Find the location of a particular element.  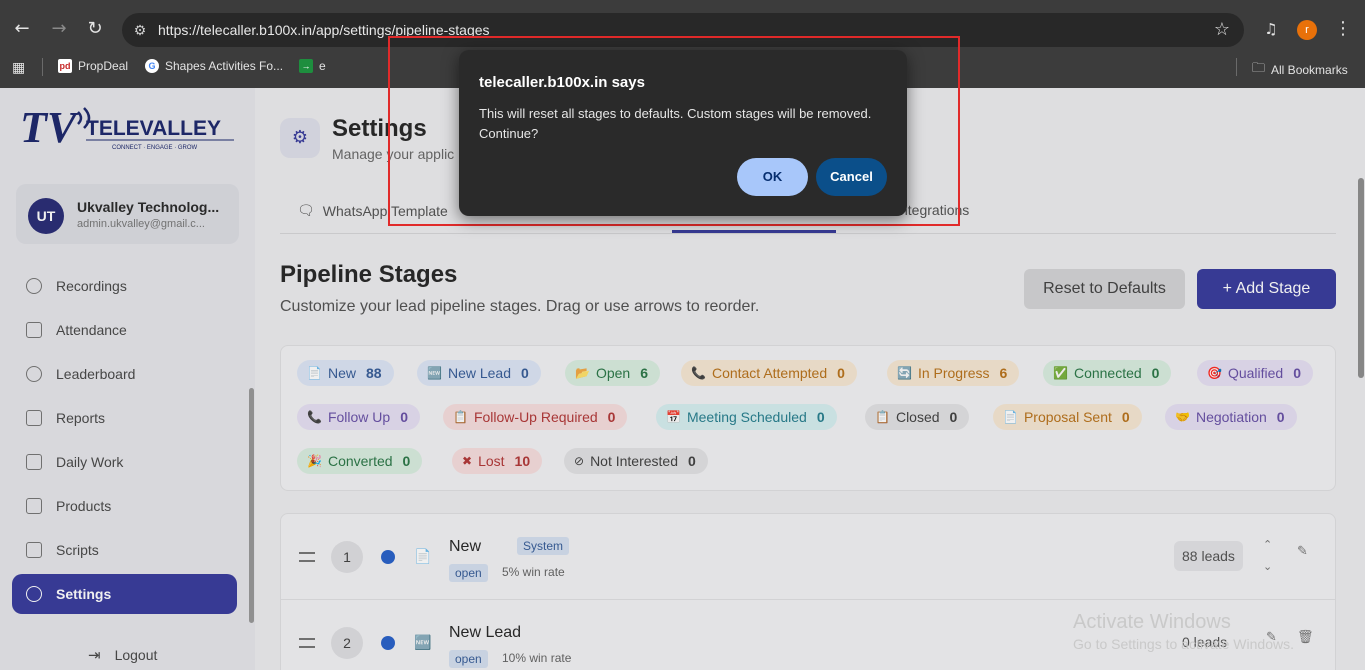

propdeal-favicon: pd is located at coordinates (65, 66).